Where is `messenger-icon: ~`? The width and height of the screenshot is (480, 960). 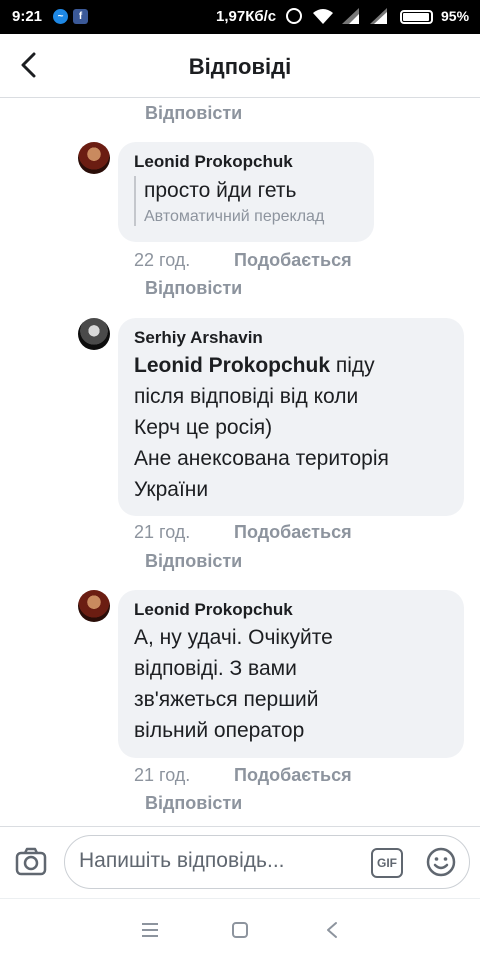
messenger-icon: ~ is located at coordinates (60, 16).